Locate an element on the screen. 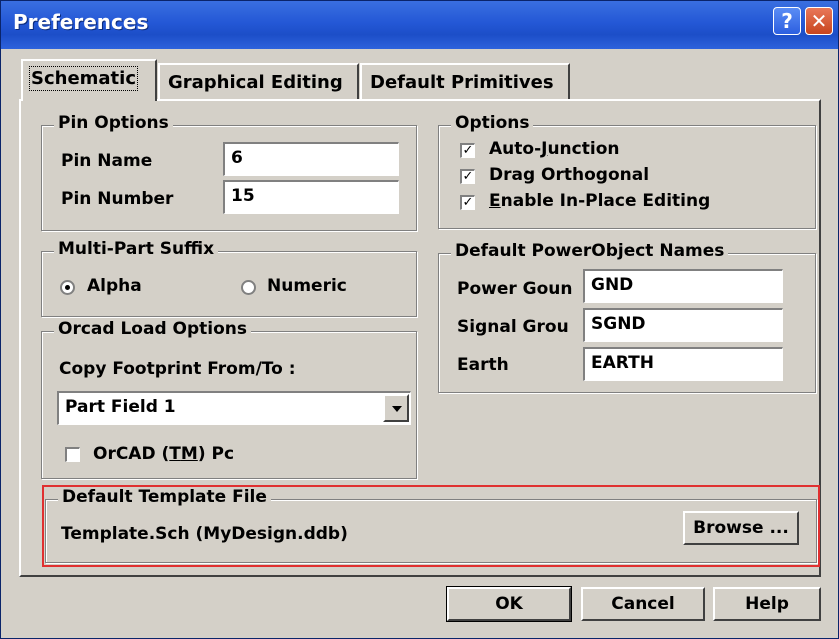 This screenshot has width=839, height=639. radio-dot-icon is located at coordinates (67, 287).